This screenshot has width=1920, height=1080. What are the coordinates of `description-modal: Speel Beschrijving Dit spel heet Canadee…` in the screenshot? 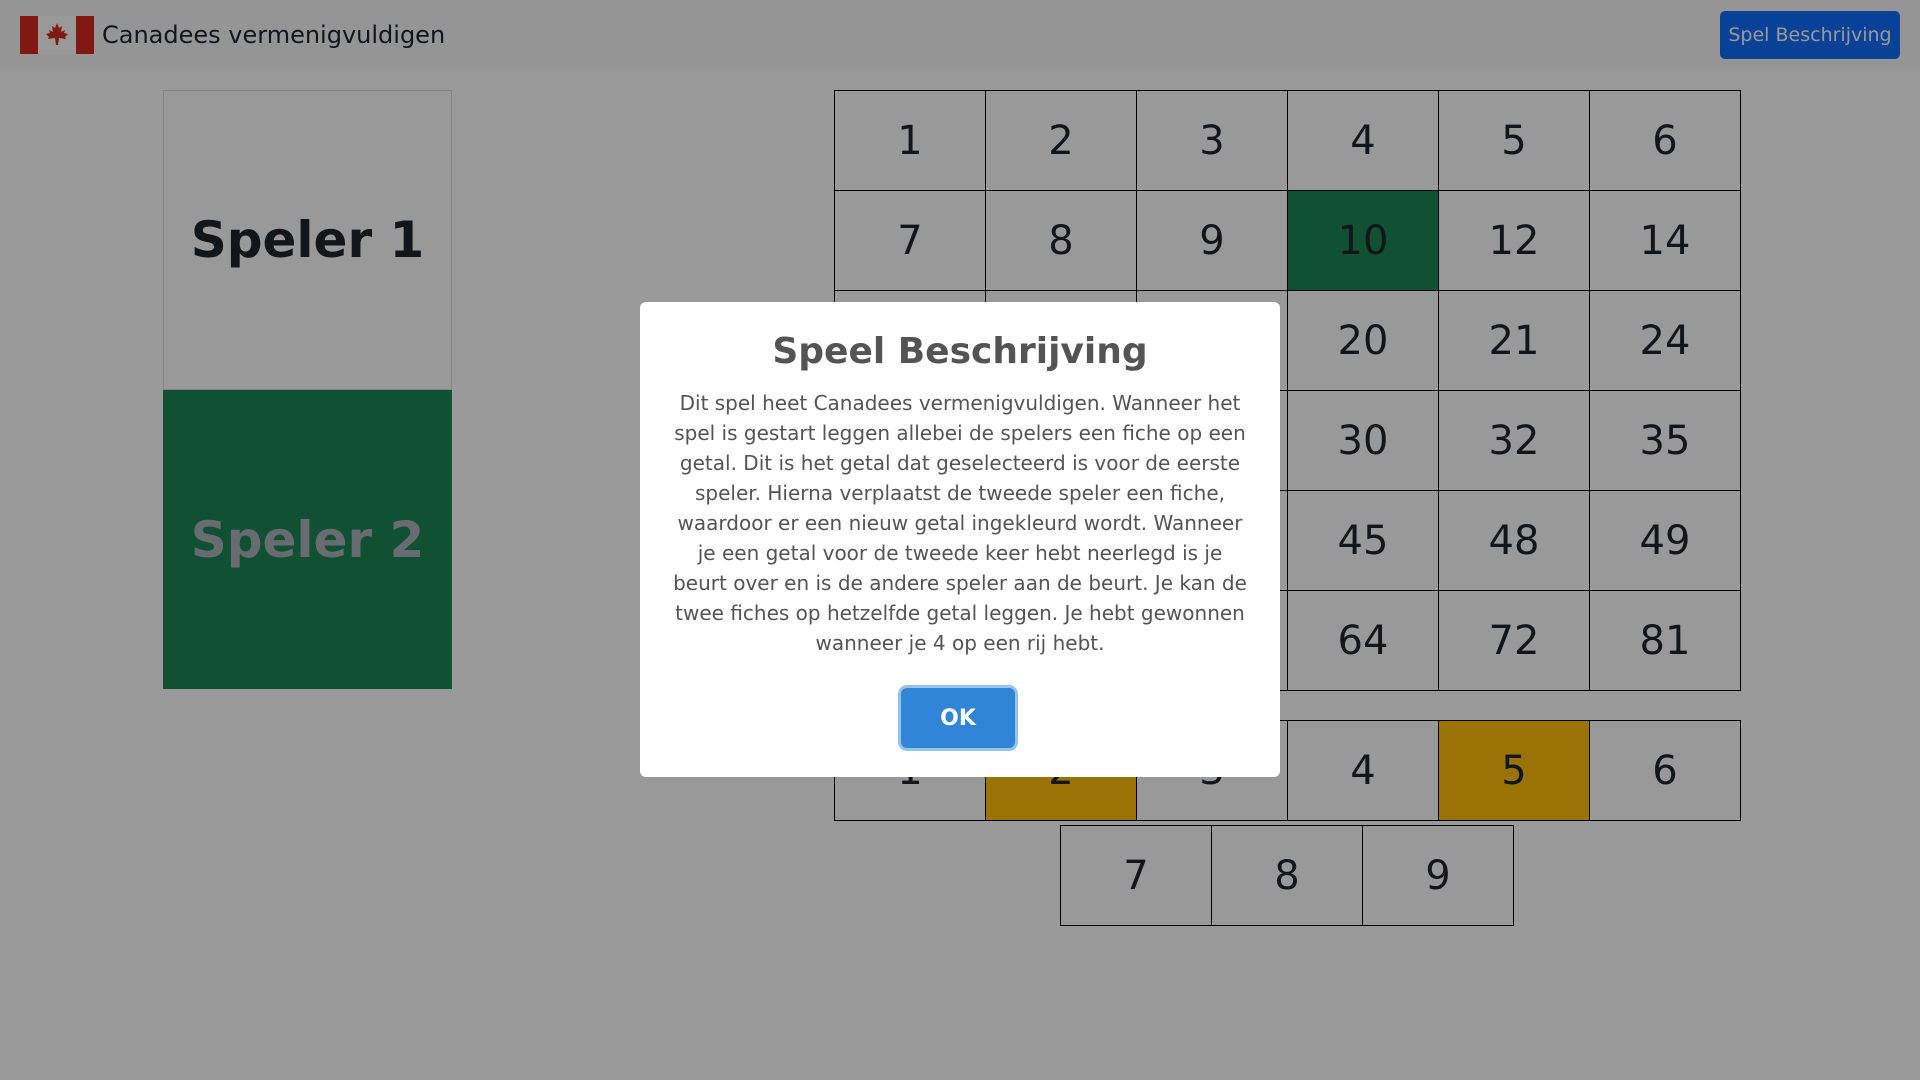 It's located at (960, 539).